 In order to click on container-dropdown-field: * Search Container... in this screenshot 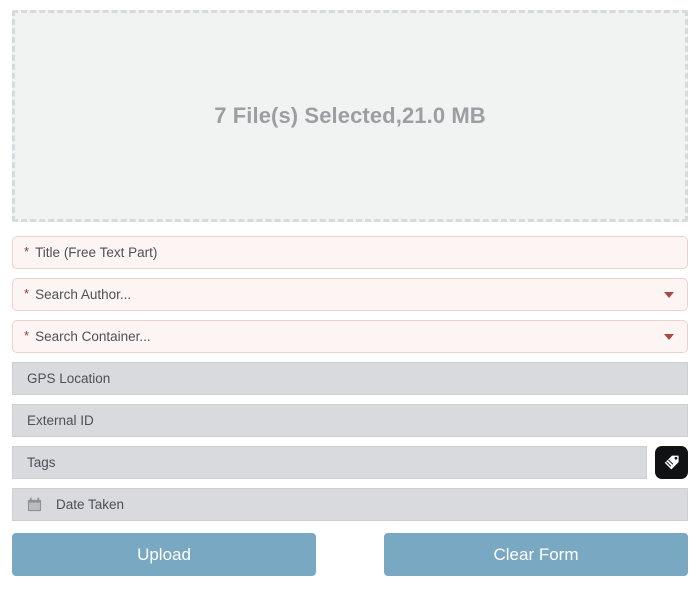, I will do `click(350, 336)`.